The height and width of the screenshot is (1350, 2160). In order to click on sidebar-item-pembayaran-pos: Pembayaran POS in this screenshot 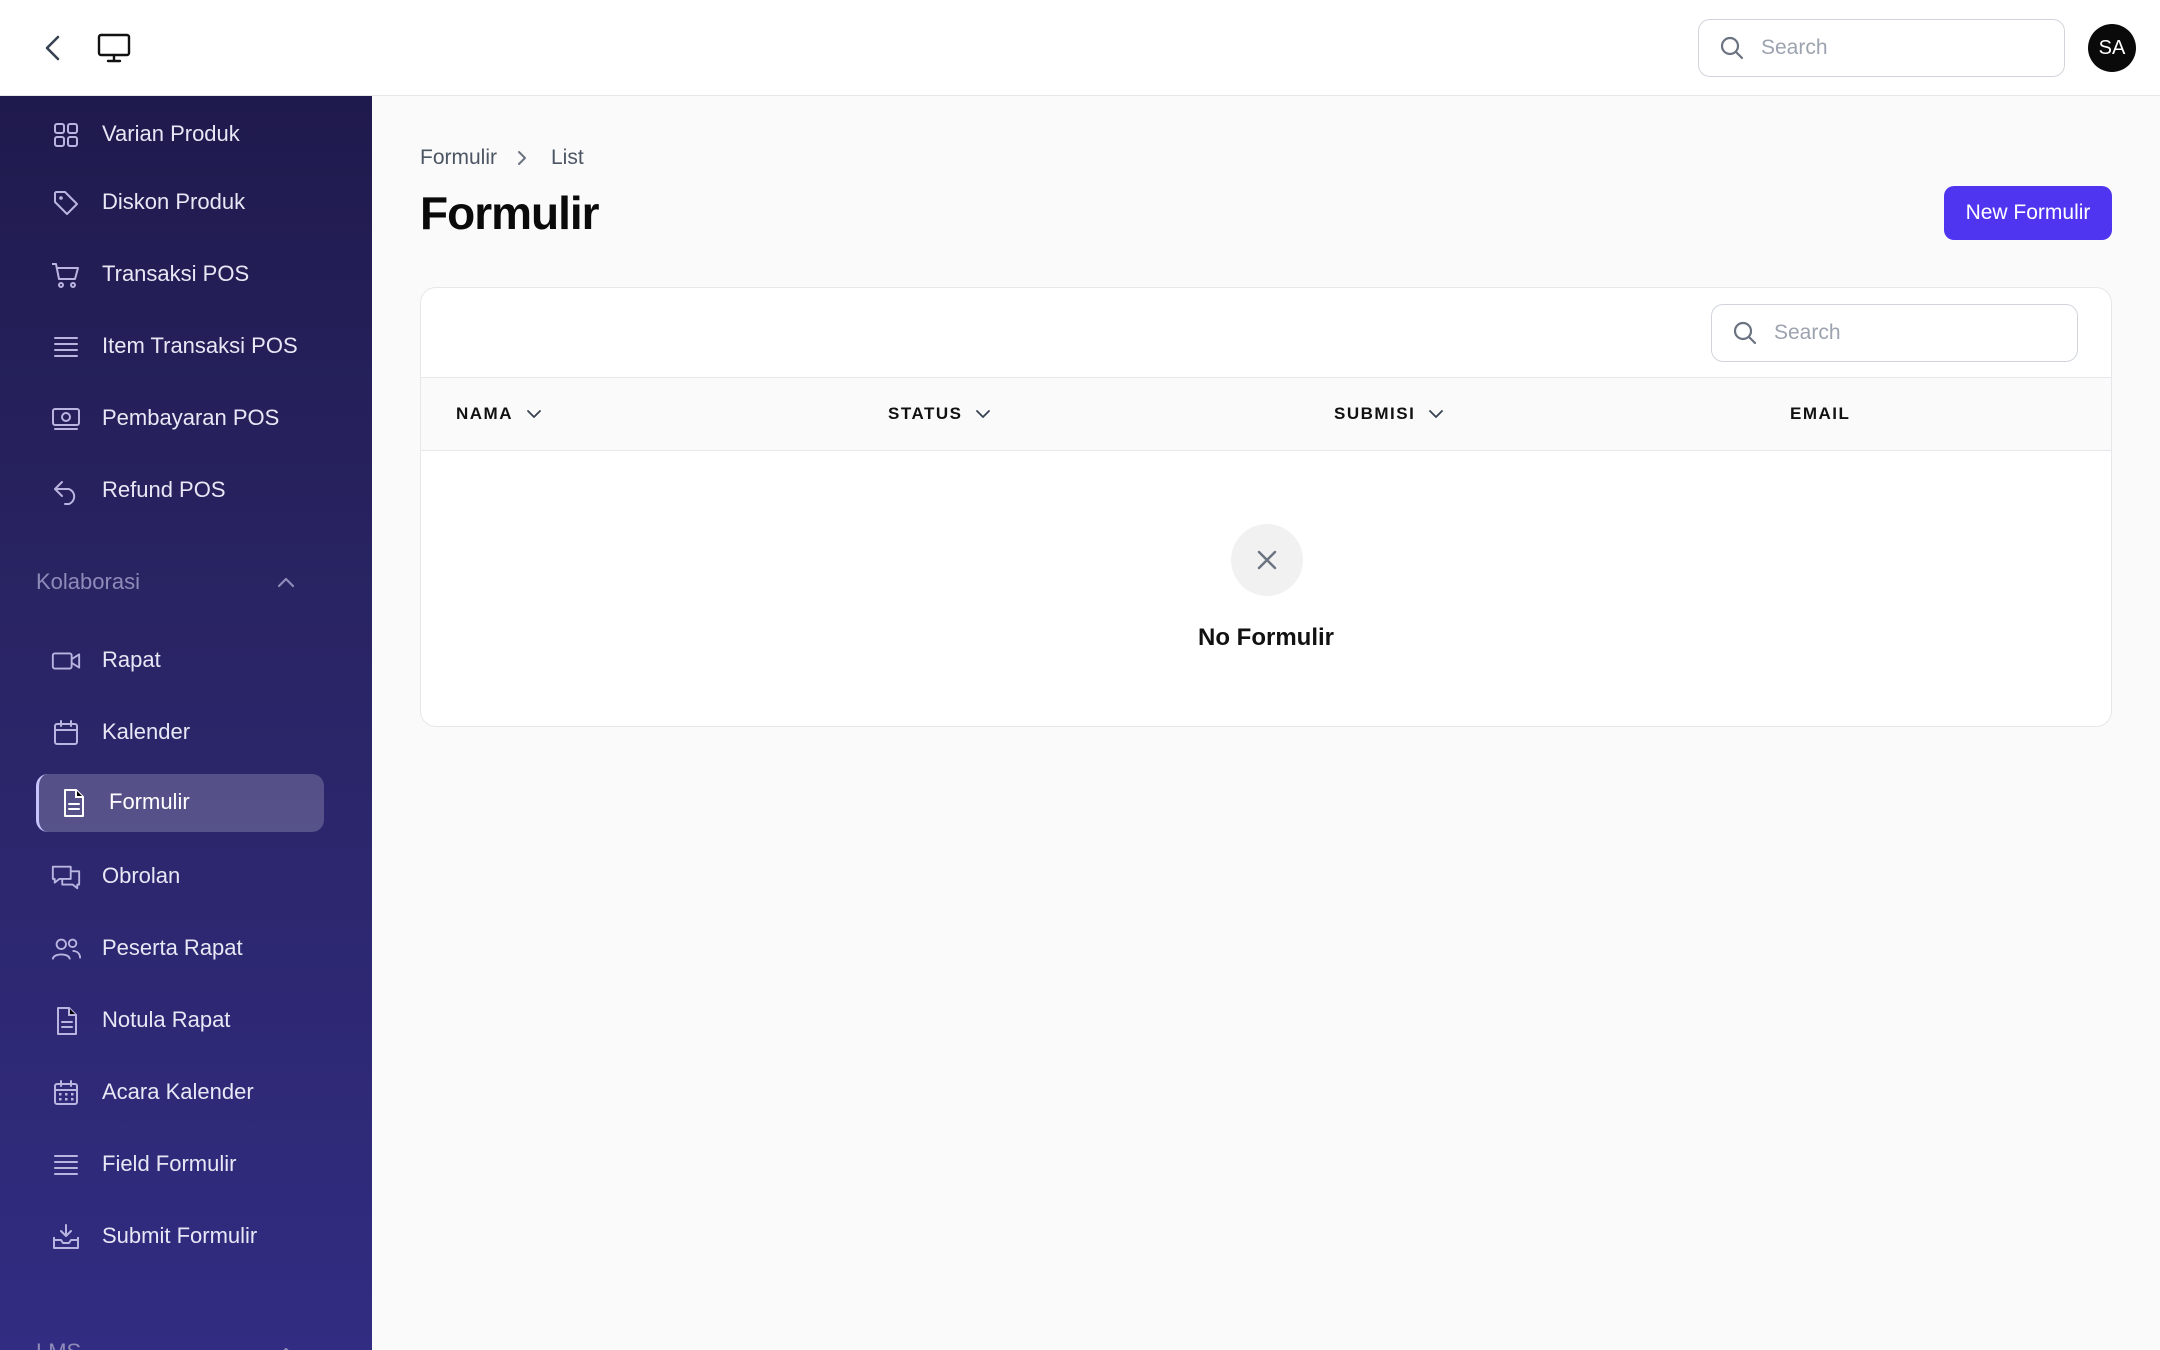, I will do `click(180, 419)`.